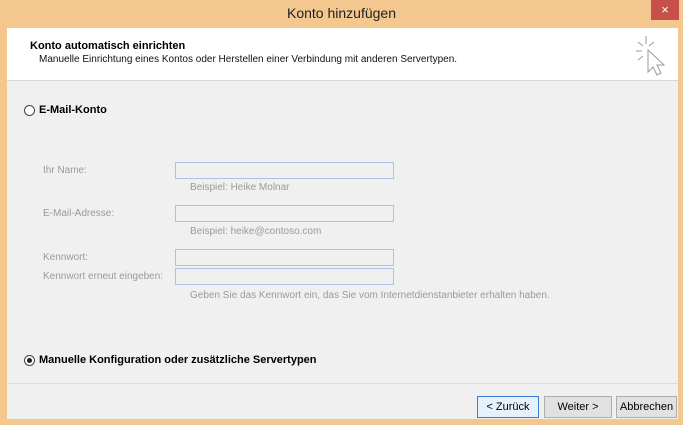 Image resolution: width=683 pixels, height=425 pixels. Describe the element at coordinates (508, 407) in the screenshot. I see `back-button: < Zurück` at that location.